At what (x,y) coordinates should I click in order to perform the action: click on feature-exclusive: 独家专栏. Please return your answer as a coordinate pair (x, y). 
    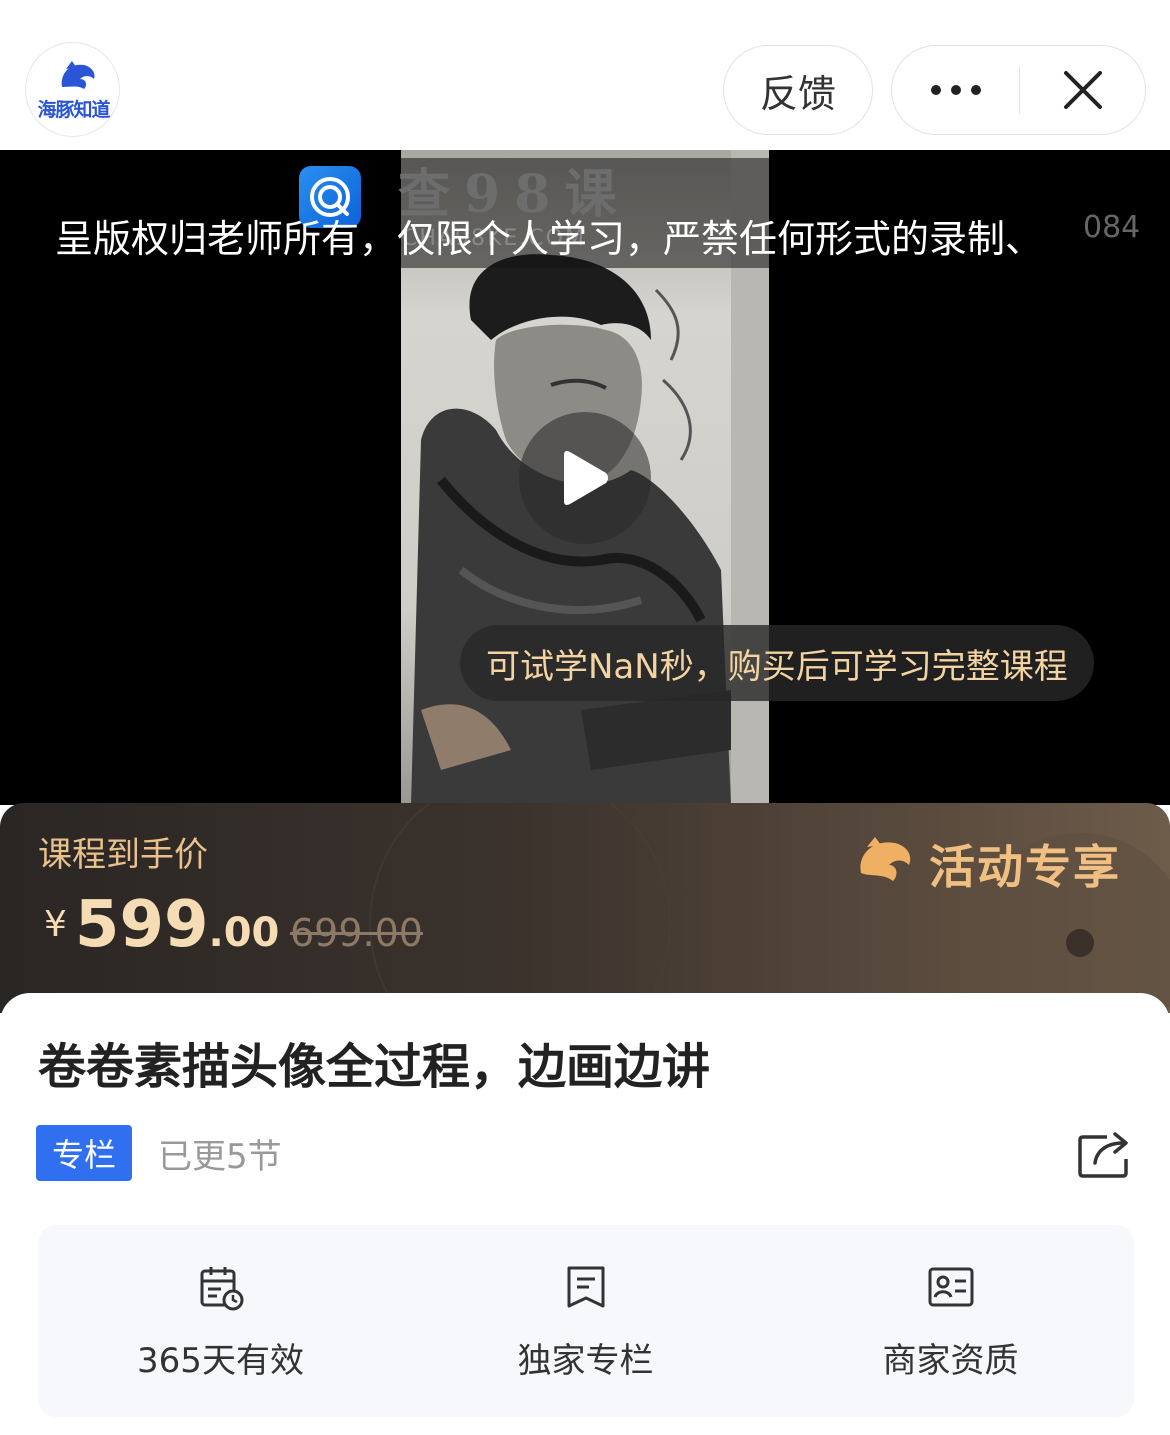
    Looking at the image, I should click on (585, 1321).